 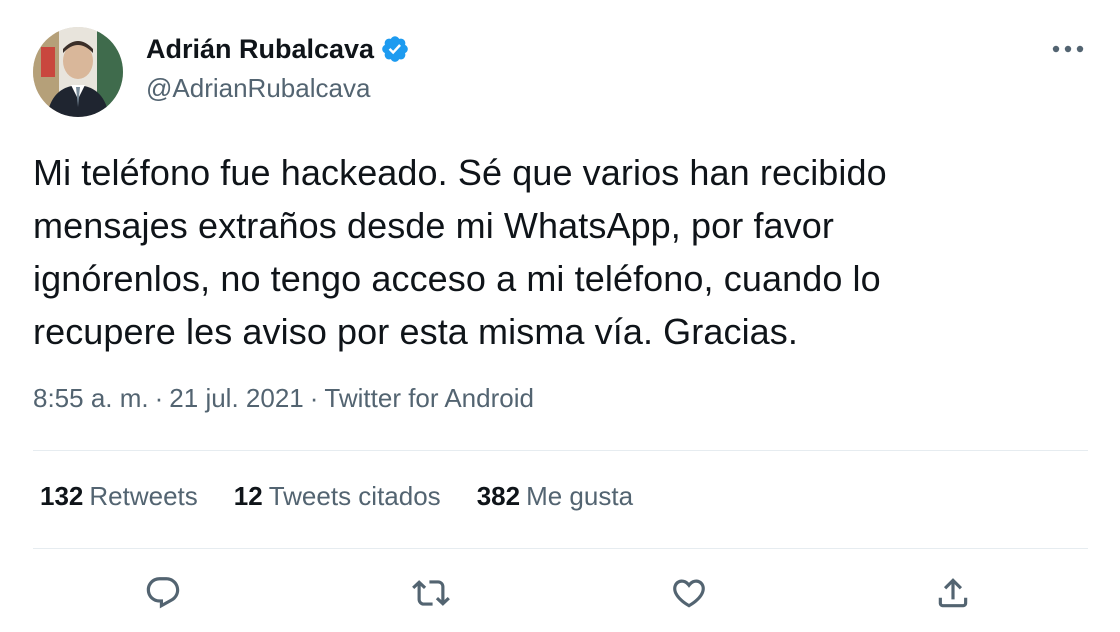 What do you see at coordinates (429, 398) in the screenshot?
I see `tweet-source: Twitter for Android` at bounding box center [429, 398].